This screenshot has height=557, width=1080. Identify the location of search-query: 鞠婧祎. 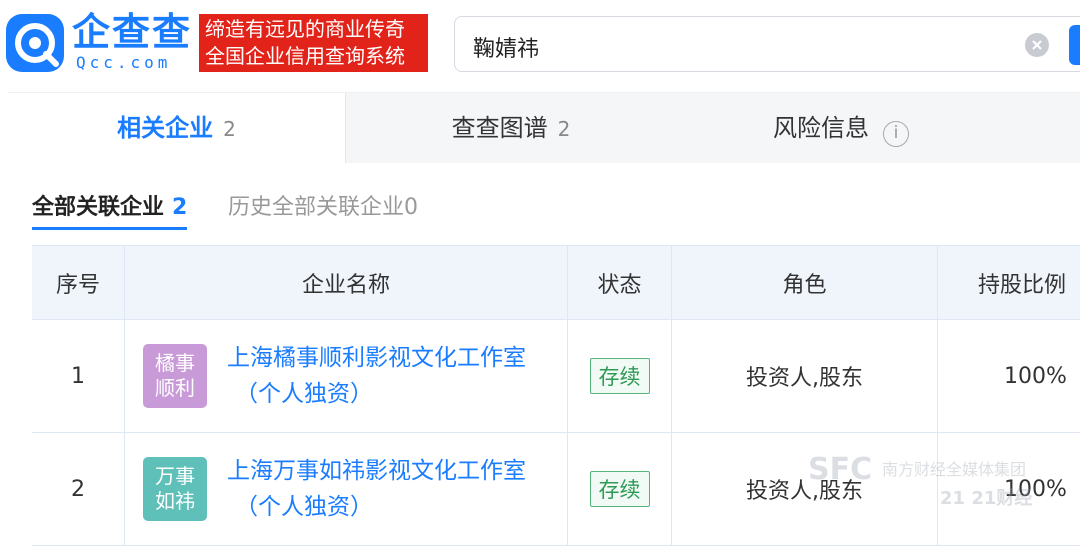
(506, 47).